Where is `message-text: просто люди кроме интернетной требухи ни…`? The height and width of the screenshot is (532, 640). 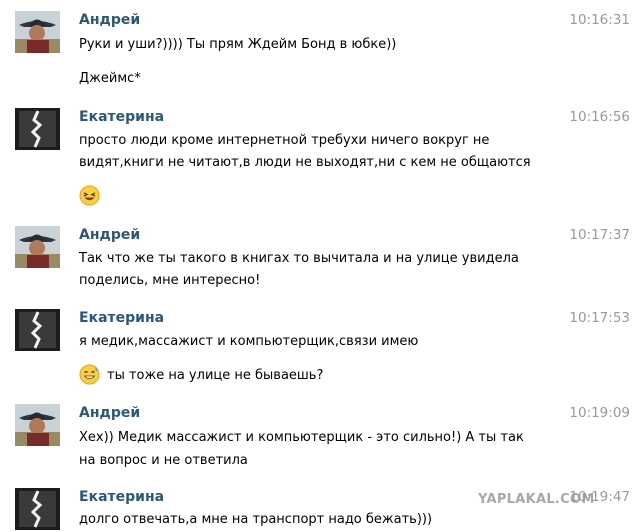 message-text: просто люди кроме интернетной требухи ни… is located at coordinates (284, 140).